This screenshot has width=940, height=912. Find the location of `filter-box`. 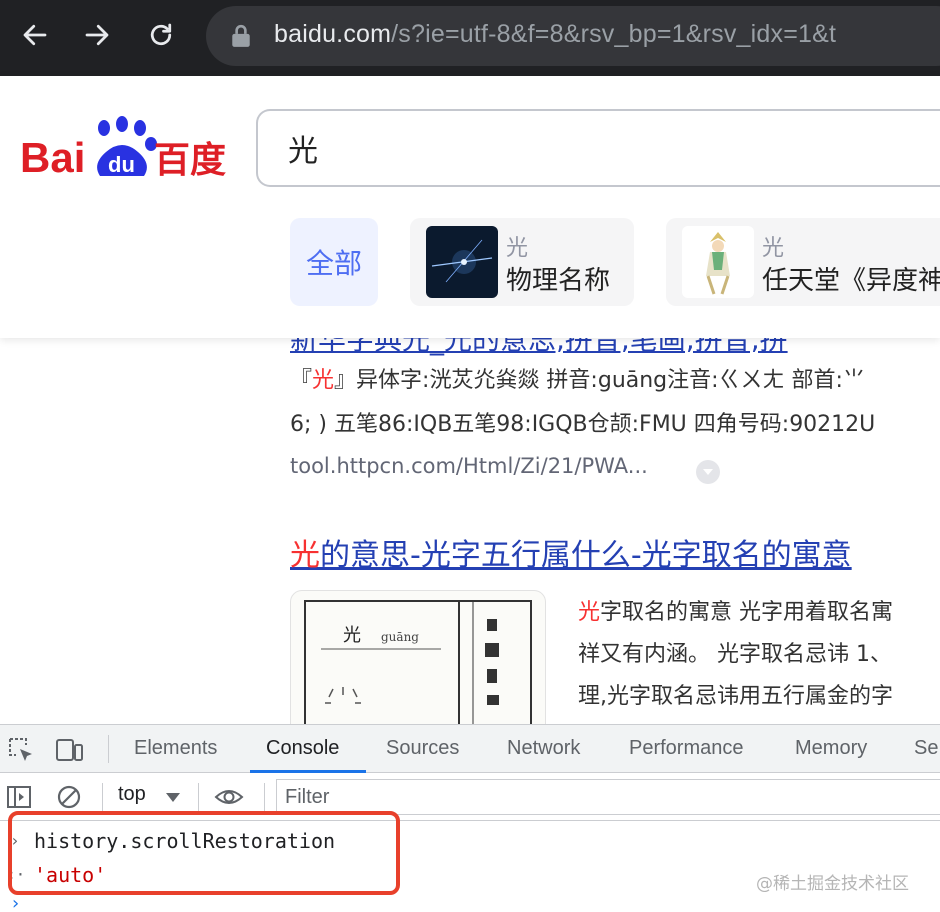

filter-box is located at coordinates (608, 797).